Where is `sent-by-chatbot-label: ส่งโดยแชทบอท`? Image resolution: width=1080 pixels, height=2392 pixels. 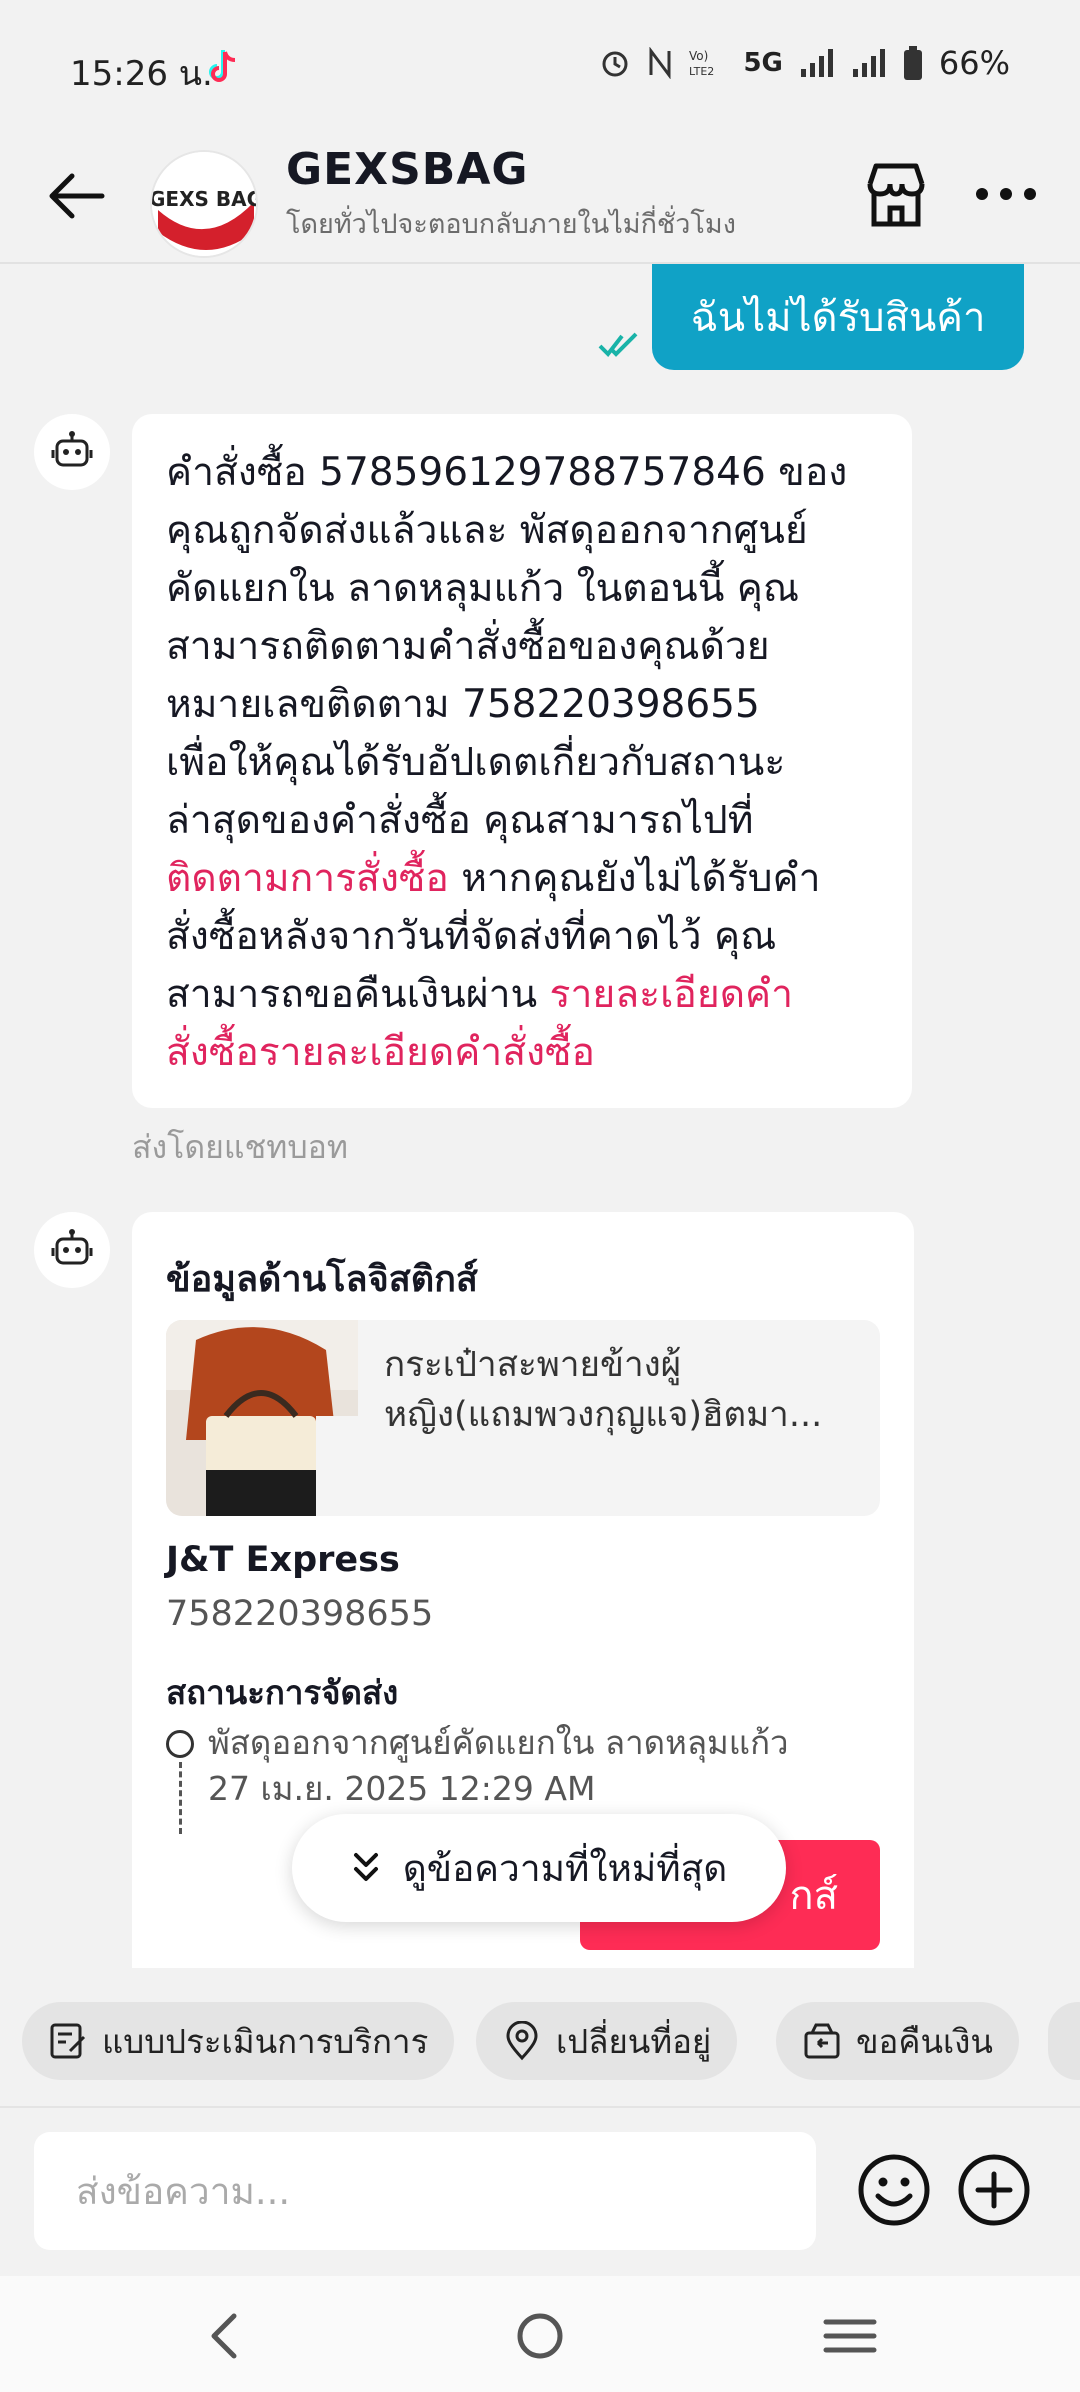 sent-by-chatbot-label: ส่งโดยแชทบอท is located at coordinates (240, 1147).